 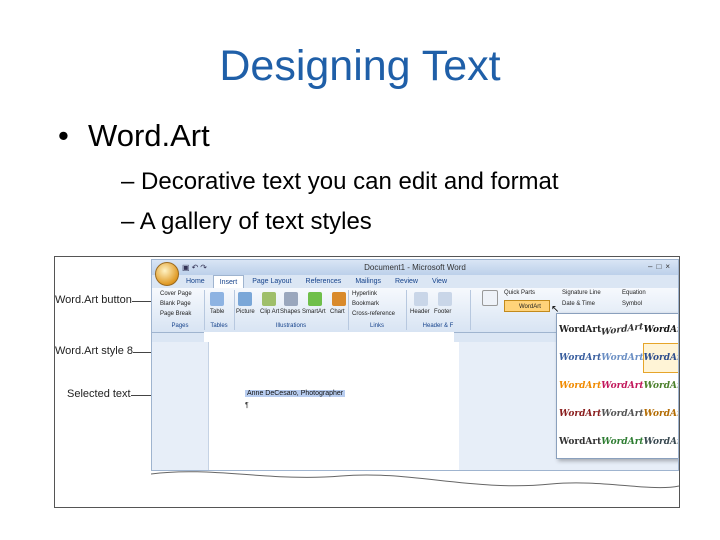 I want to click on symbol-button: Symbol, so click(x=632, y=304).